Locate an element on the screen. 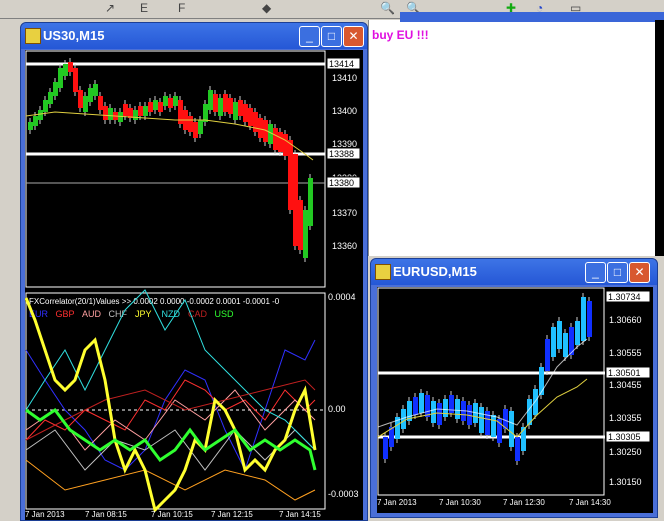 This screenshot has width=664, height=521. us30-titlebar: US30,M15 _ □ ✕ is located at coordinates (194, 36).